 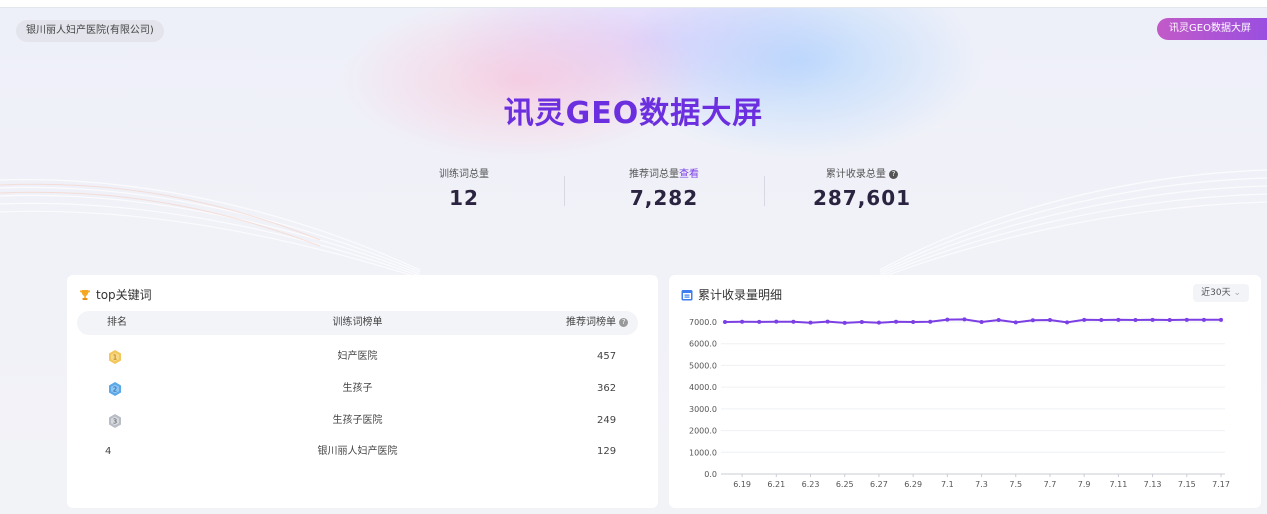 I want to click on table-row: 4 银川丽人妇产医院 129, so click(x=357, y=452).